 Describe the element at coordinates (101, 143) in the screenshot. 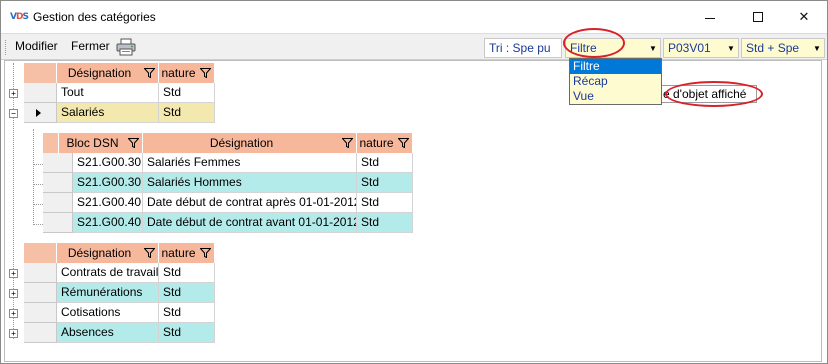

I see `column-header-bloc-dsn: Bloc DSN` at that location.